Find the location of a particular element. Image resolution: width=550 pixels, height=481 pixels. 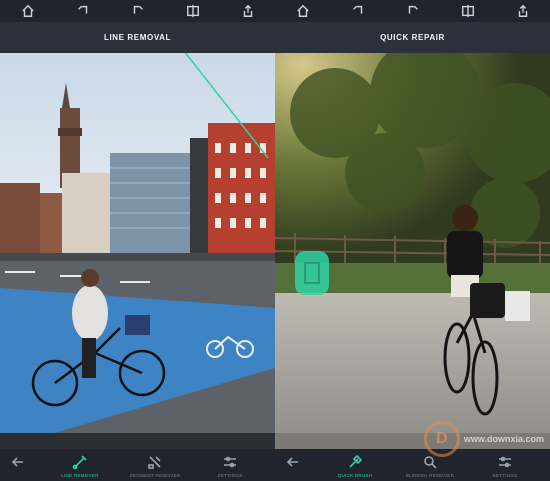

tool-segment-remover: SEGMENT REMOVER is located at coordinates (155, 463).